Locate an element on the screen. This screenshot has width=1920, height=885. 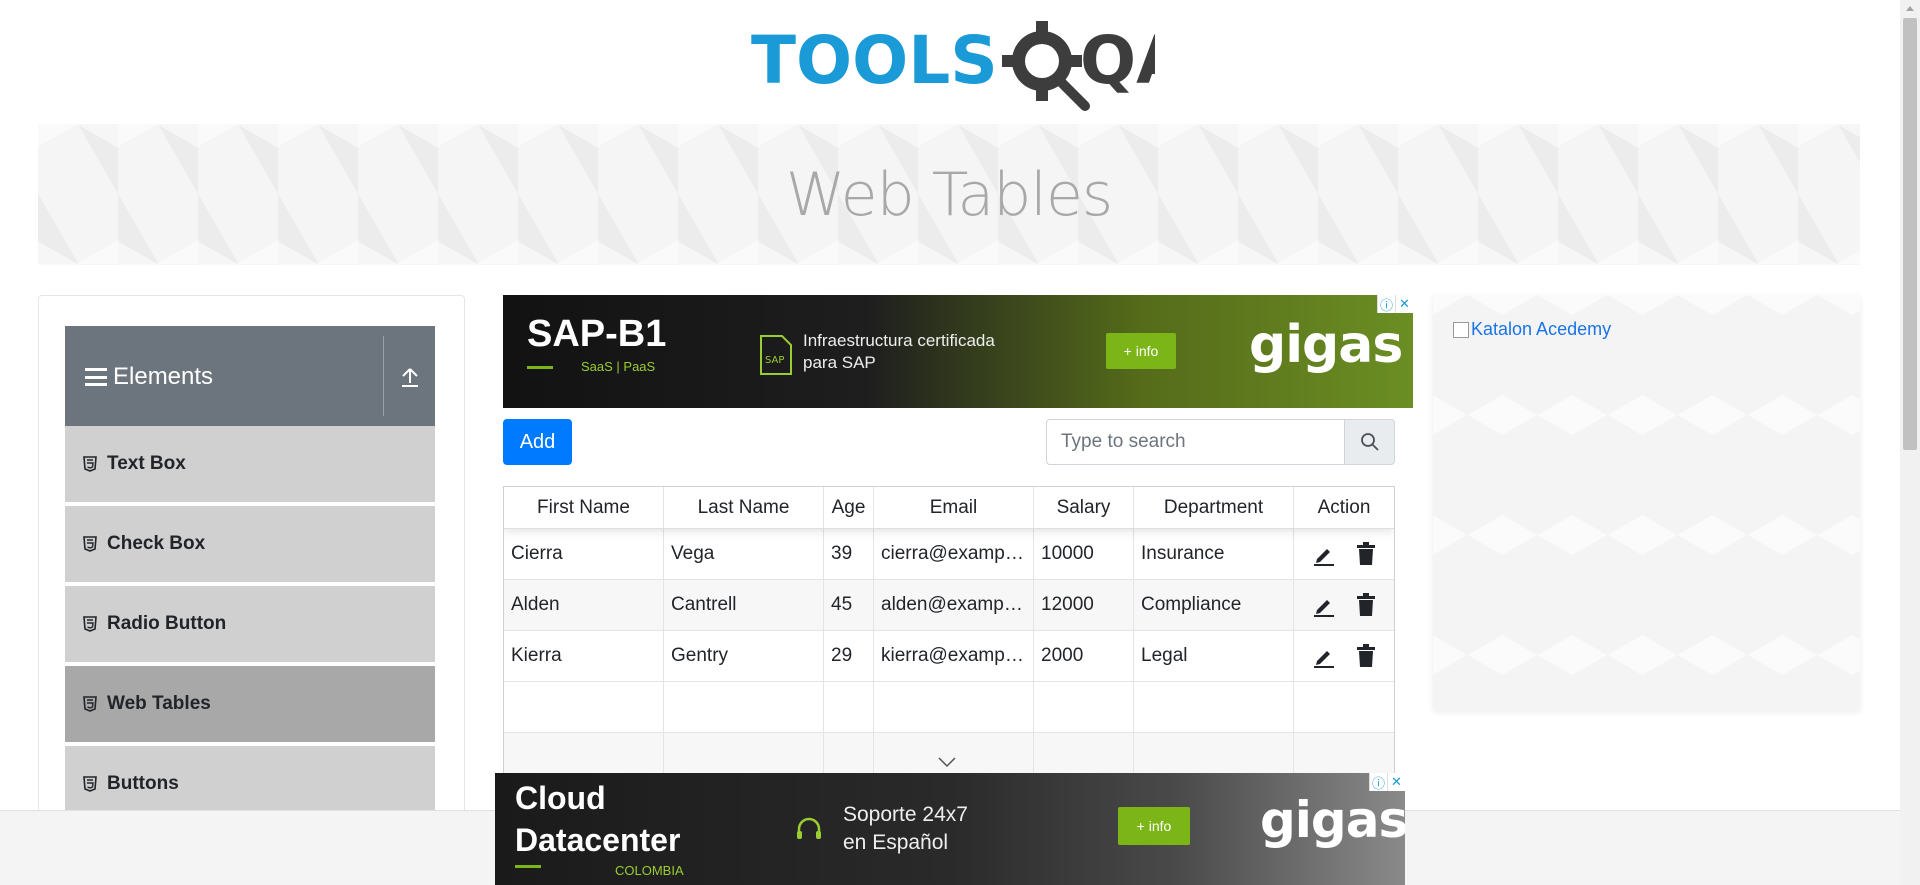
elements-group-header: Elements is located at coordinates (250, 376).